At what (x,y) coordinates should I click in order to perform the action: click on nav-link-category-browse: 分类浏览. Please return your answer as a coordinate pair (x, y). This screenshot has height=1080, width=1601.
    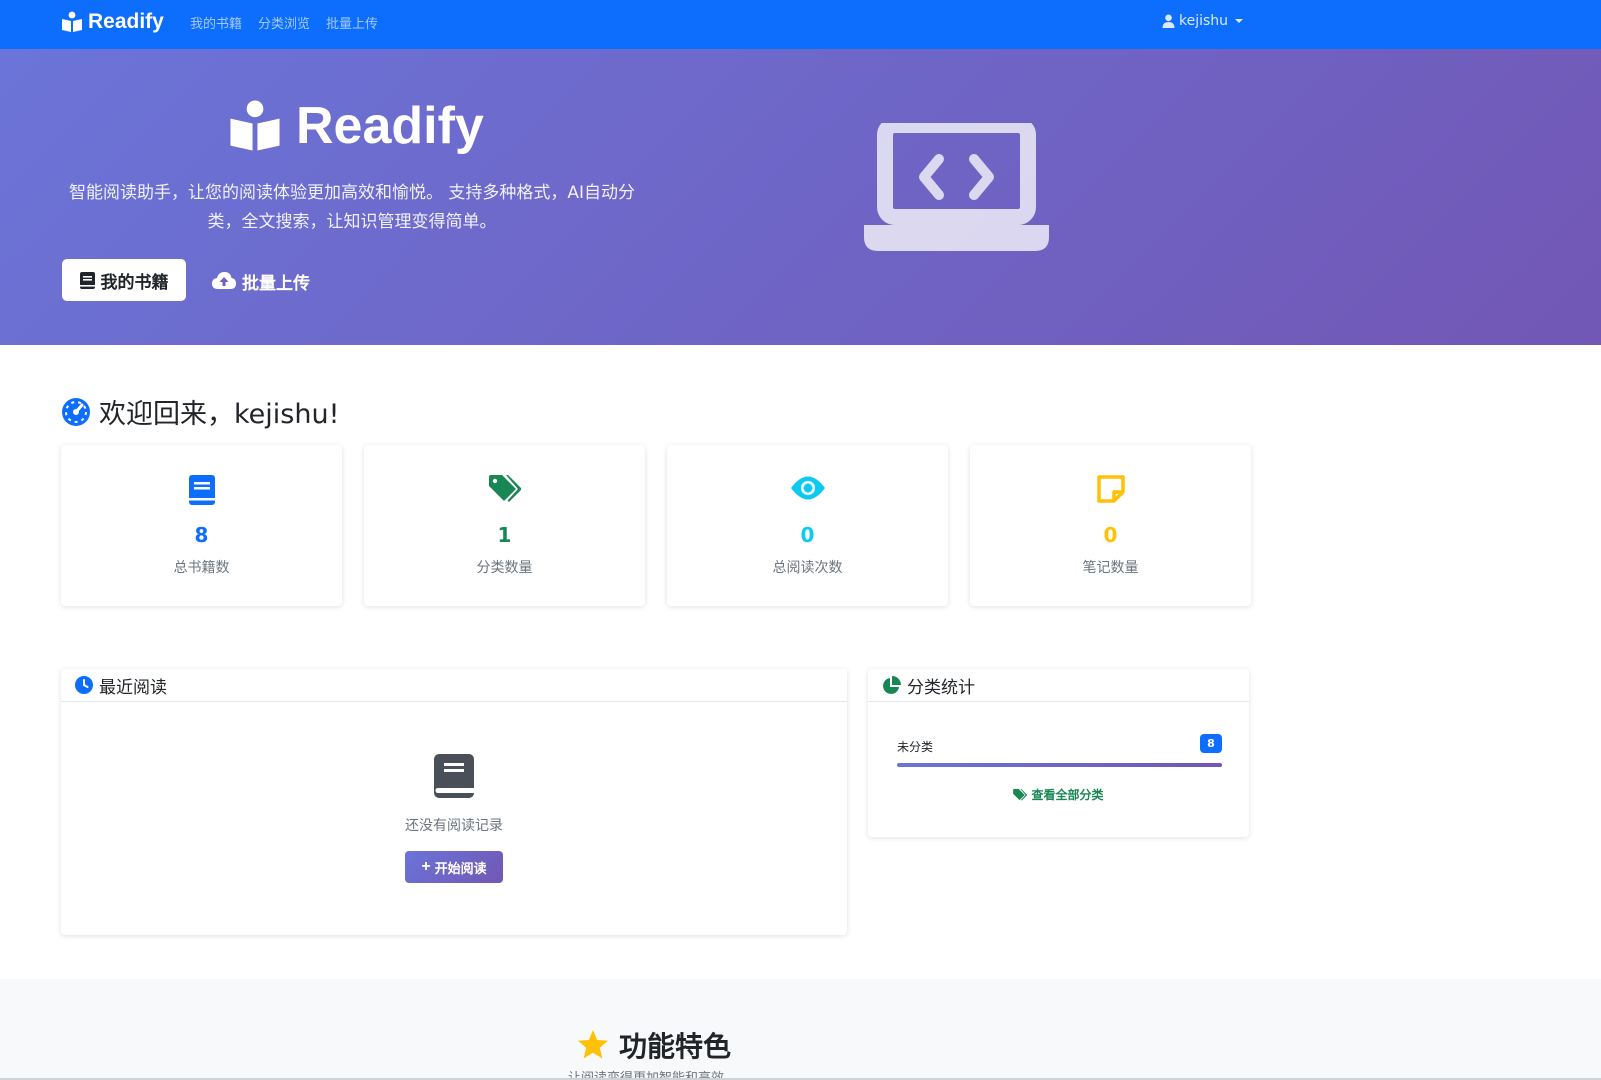
    Looking at the image, I should click on (284, 22).